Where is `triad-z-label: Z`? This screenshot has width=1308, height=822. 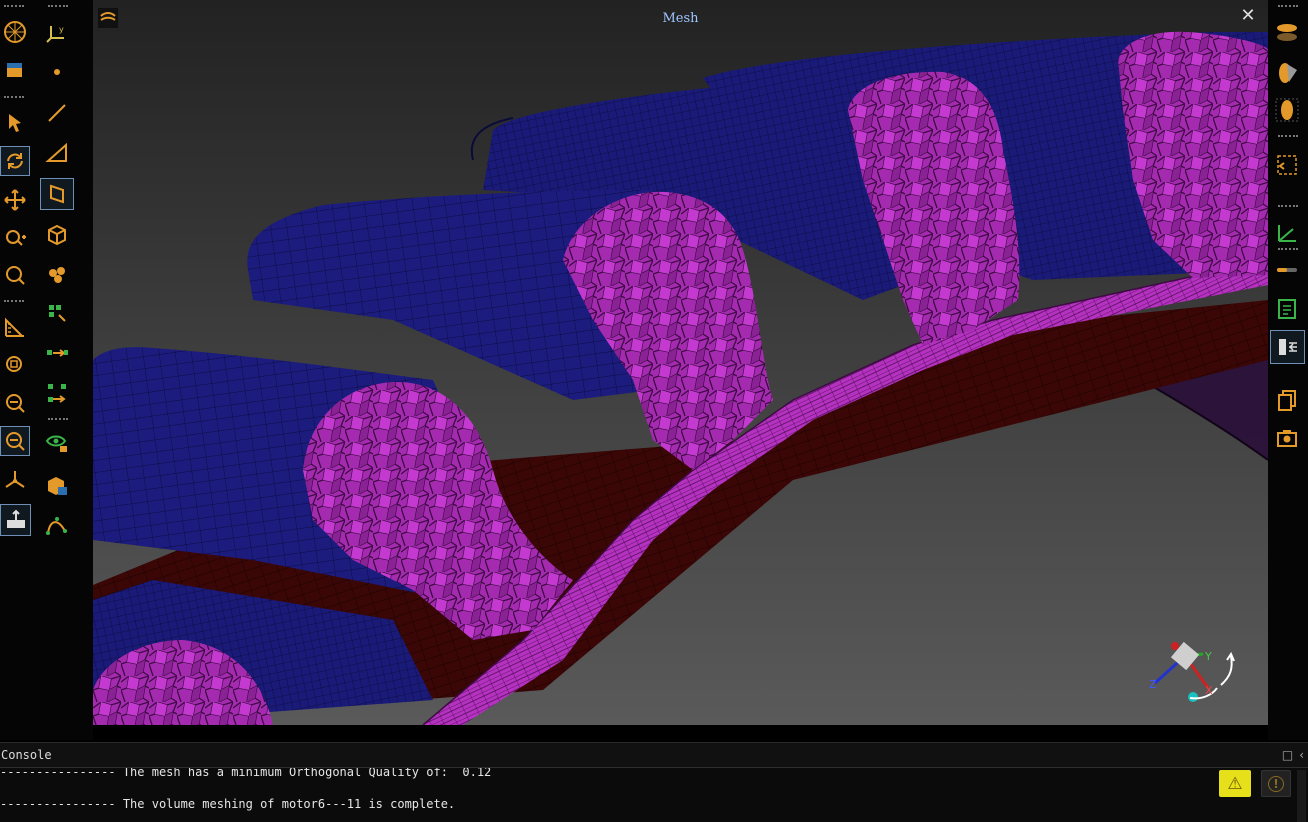 triad-z-label: Z is located at coordinates (1153, 684).